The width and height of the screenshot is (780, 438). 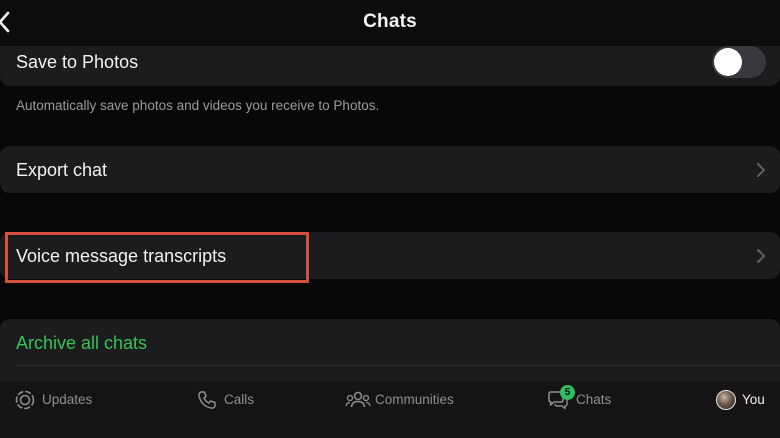 What do you see at coordinates (567, 392) in the screenshot?
I see `chats-unread-badge: 5` at bounding box center [567, 392].